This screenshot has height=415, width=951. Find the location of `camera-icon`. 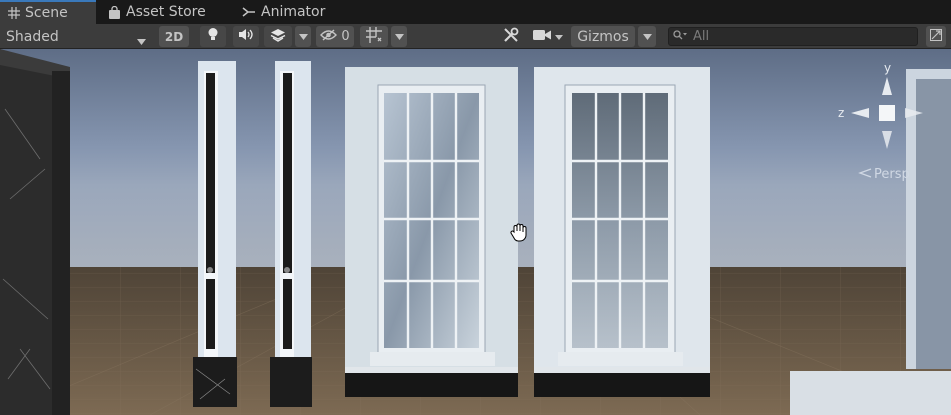

camera-icon is located at coordinates (542, 37).